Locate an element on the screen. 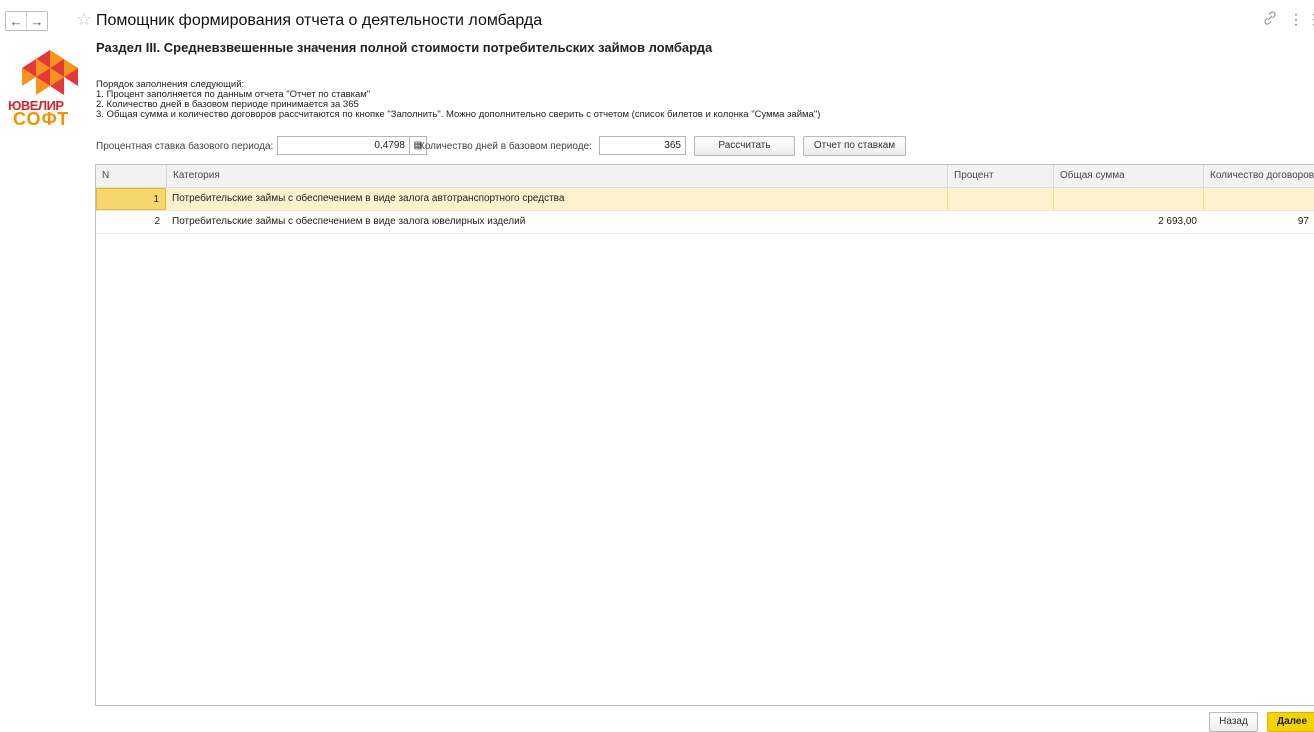 Image resolution: width=1314 pixels, height=732 pixels. days-input: 365 is located at coordinates (642, 145).